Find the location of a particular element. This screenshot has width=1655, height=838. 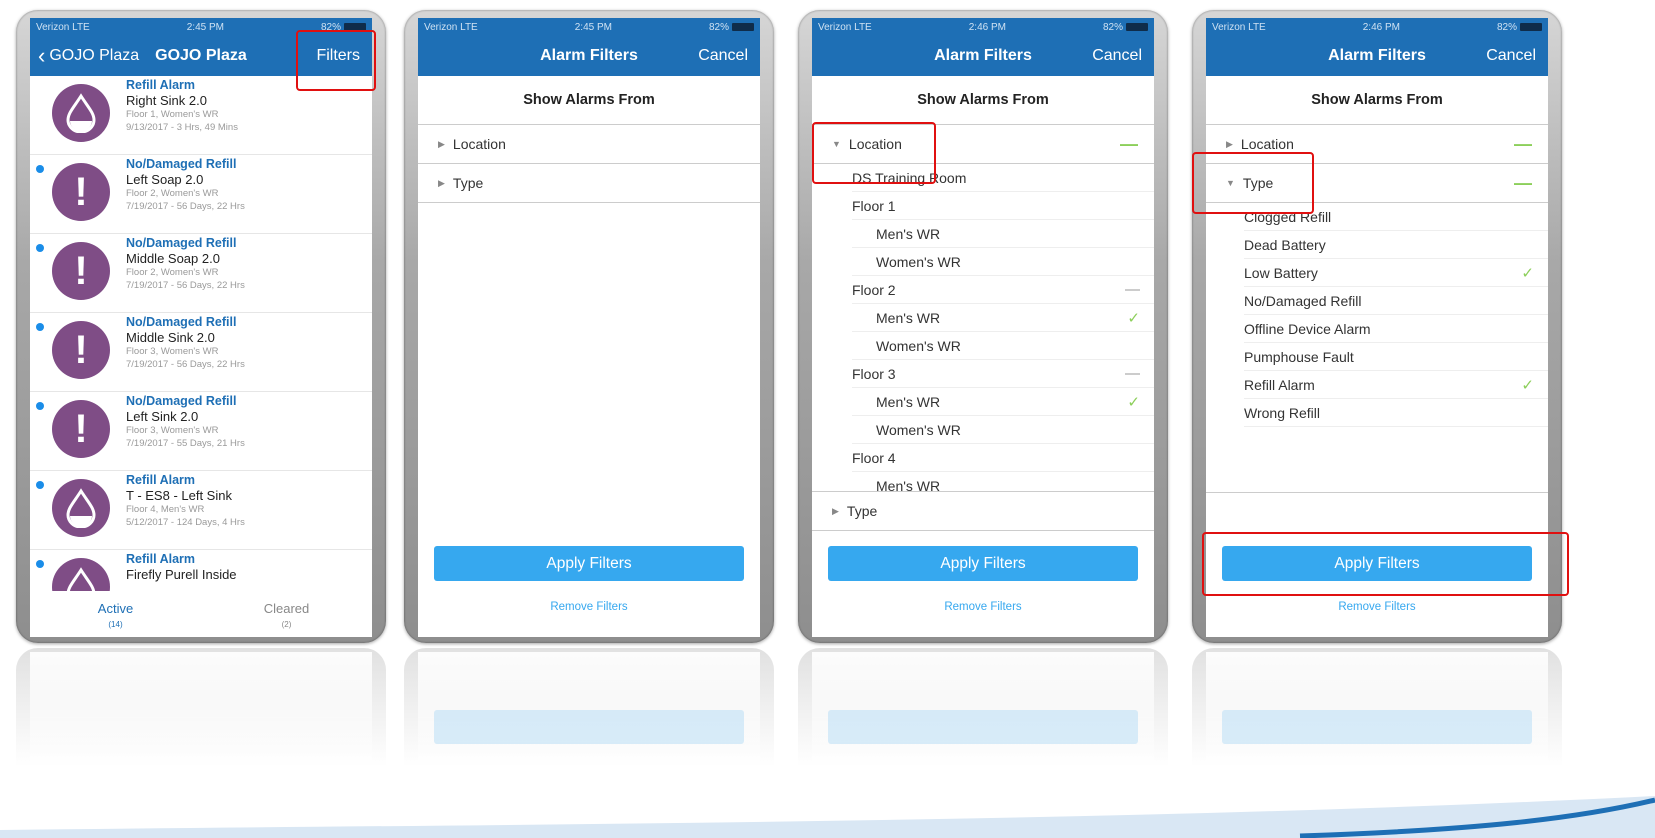

type-item-label: Offline Device Alarm is located at coordinates (1307, 328).